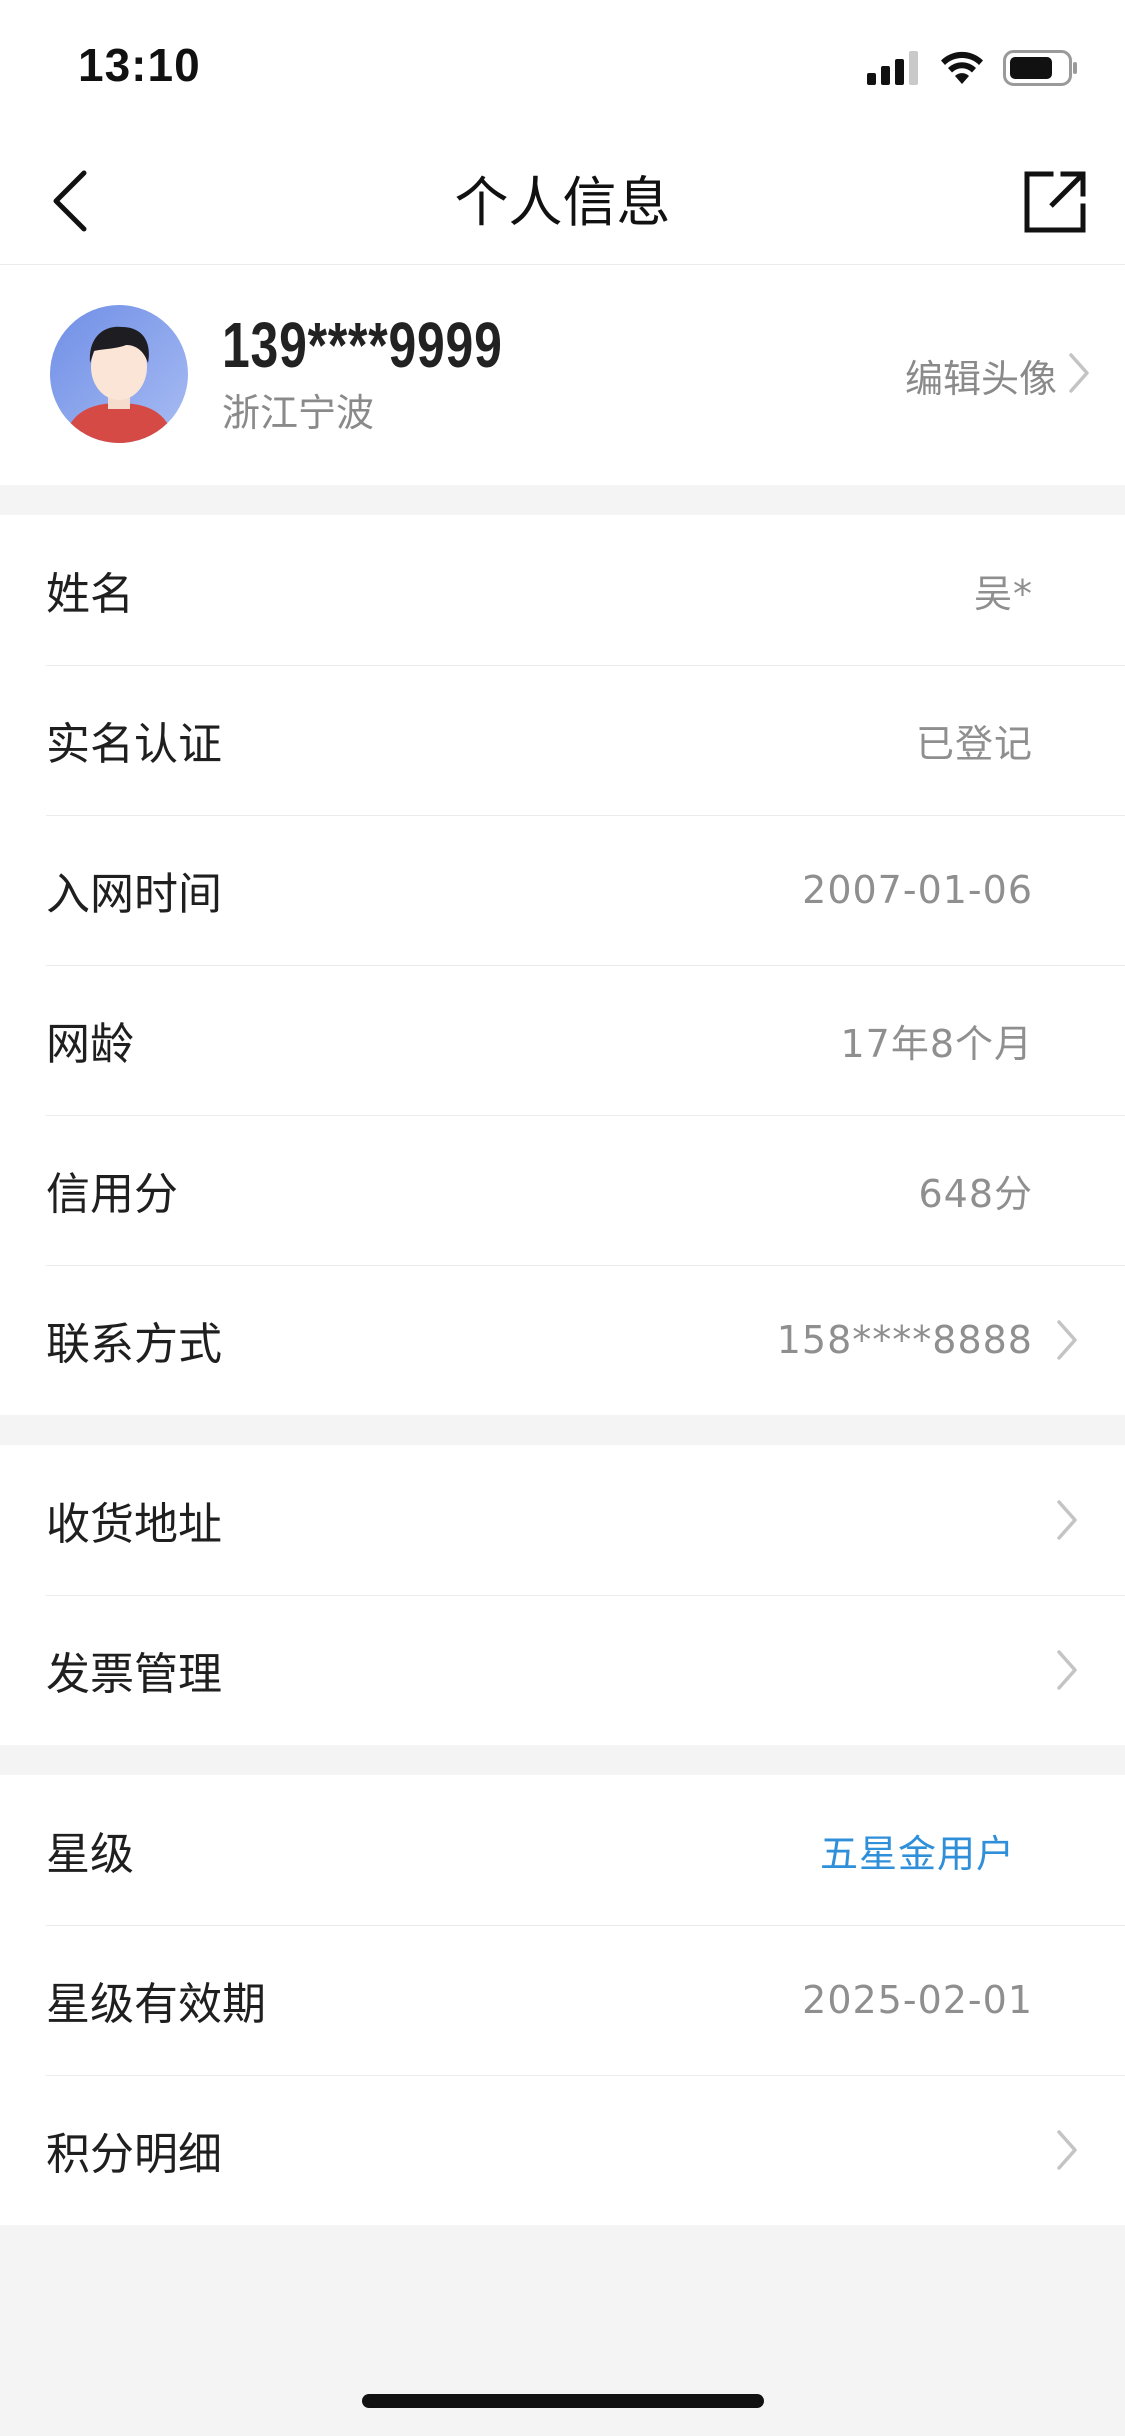 Image resolution: width=1125 pixels, height=2436 pixels. Describe the element at coordinates (298, 413) in the screenshot. I see `profile-location: 浙江宁波` at that location.